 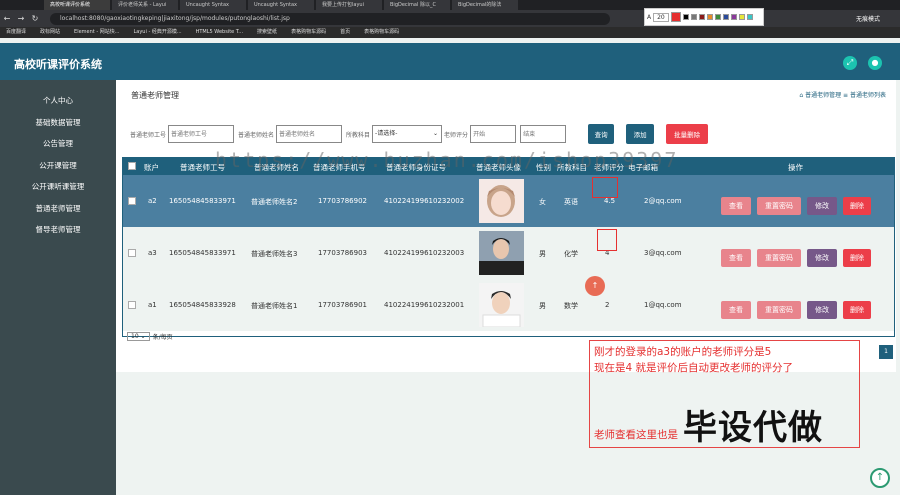 I want to click on sidebar-item-supervisors: 督导老师管理, so click(x=58, y=230).